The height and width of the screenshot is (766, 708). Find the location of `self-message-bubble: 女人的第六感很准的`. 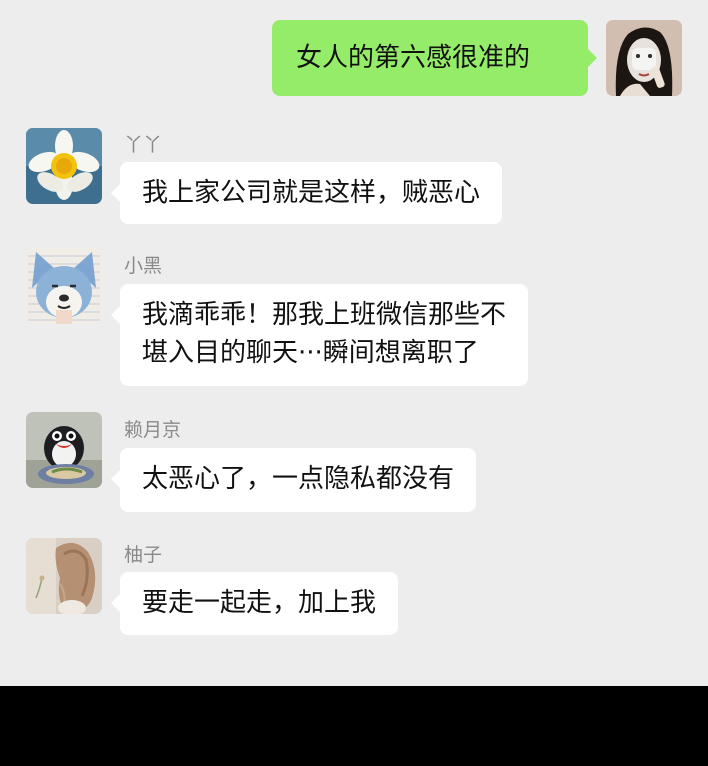

self-message-bubble: 女人的第六感很准的 is located at coordinates (434, 58).